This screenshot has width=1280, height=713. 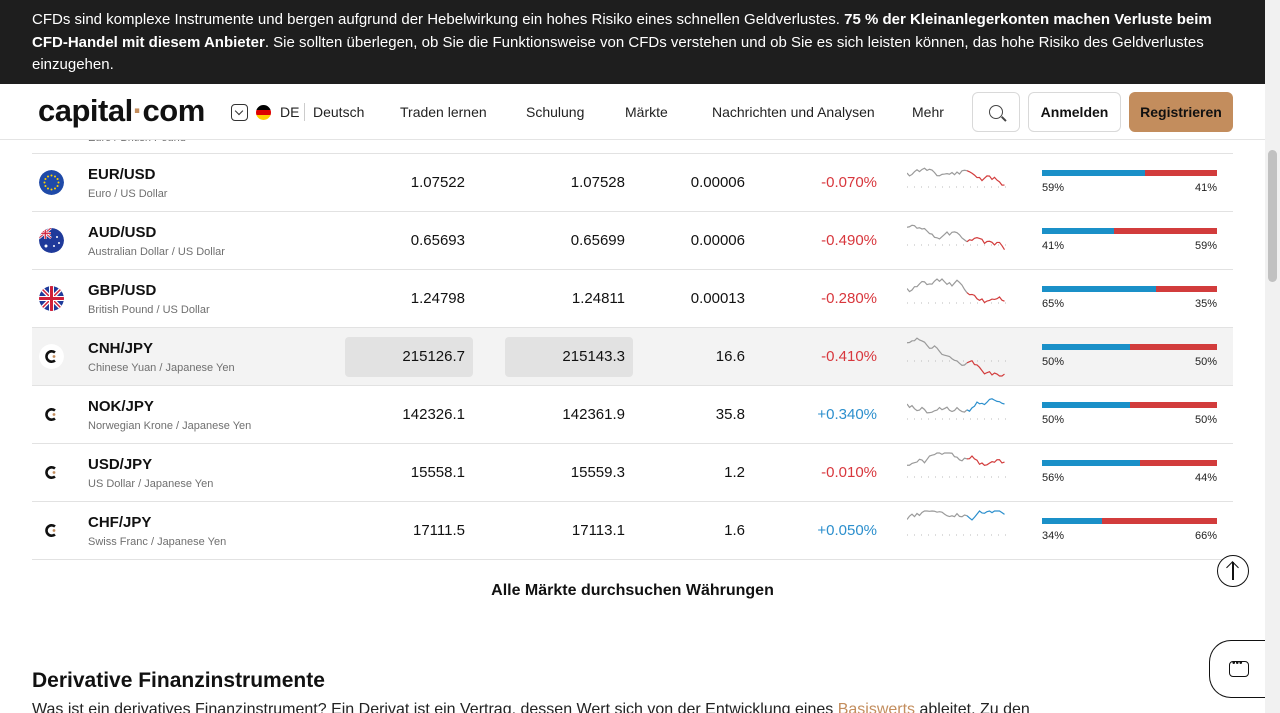 I want to click on section-title: Derivative Finanzinstrumente, so click(x=178, y=680).